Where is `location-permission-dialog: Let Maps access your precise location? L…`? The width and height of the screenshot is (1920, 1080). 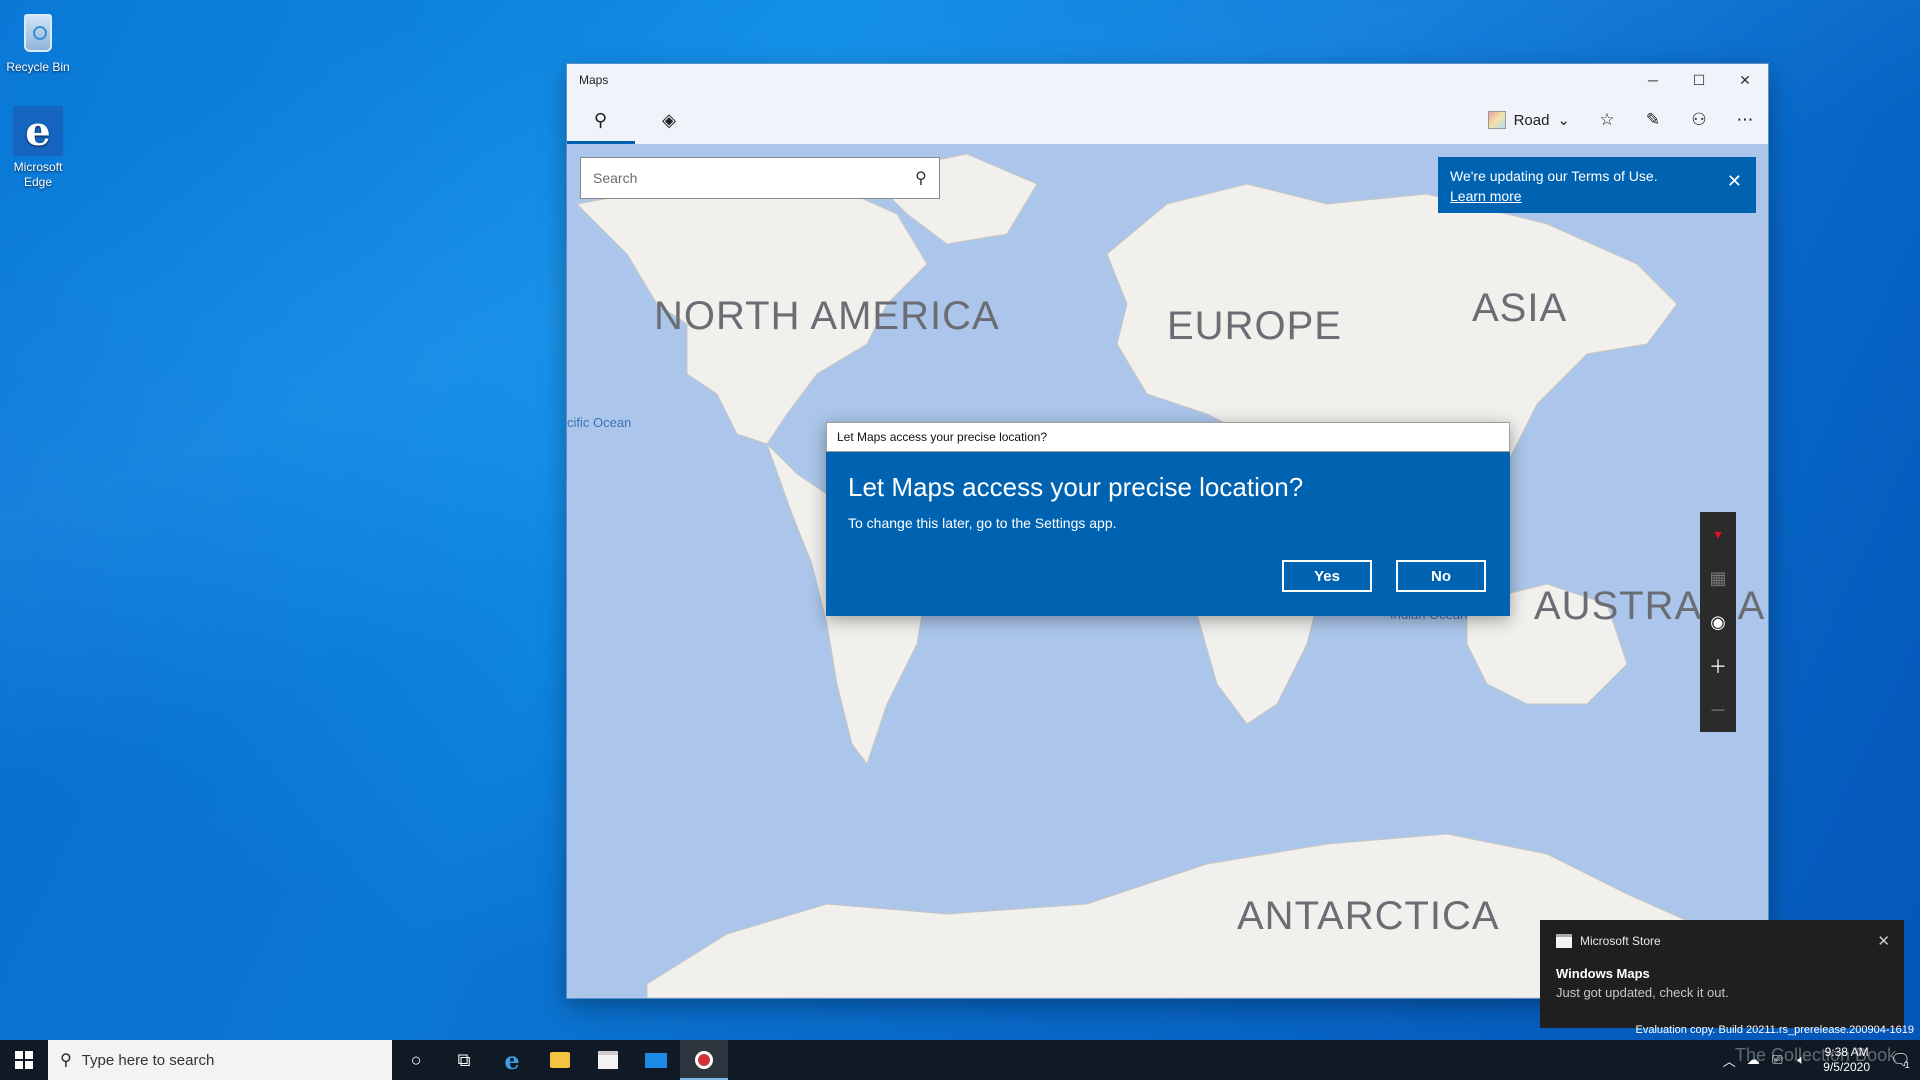
location-permission-dialog: Let Maps access your precise location? L… is located at coordinates (1168, 519).